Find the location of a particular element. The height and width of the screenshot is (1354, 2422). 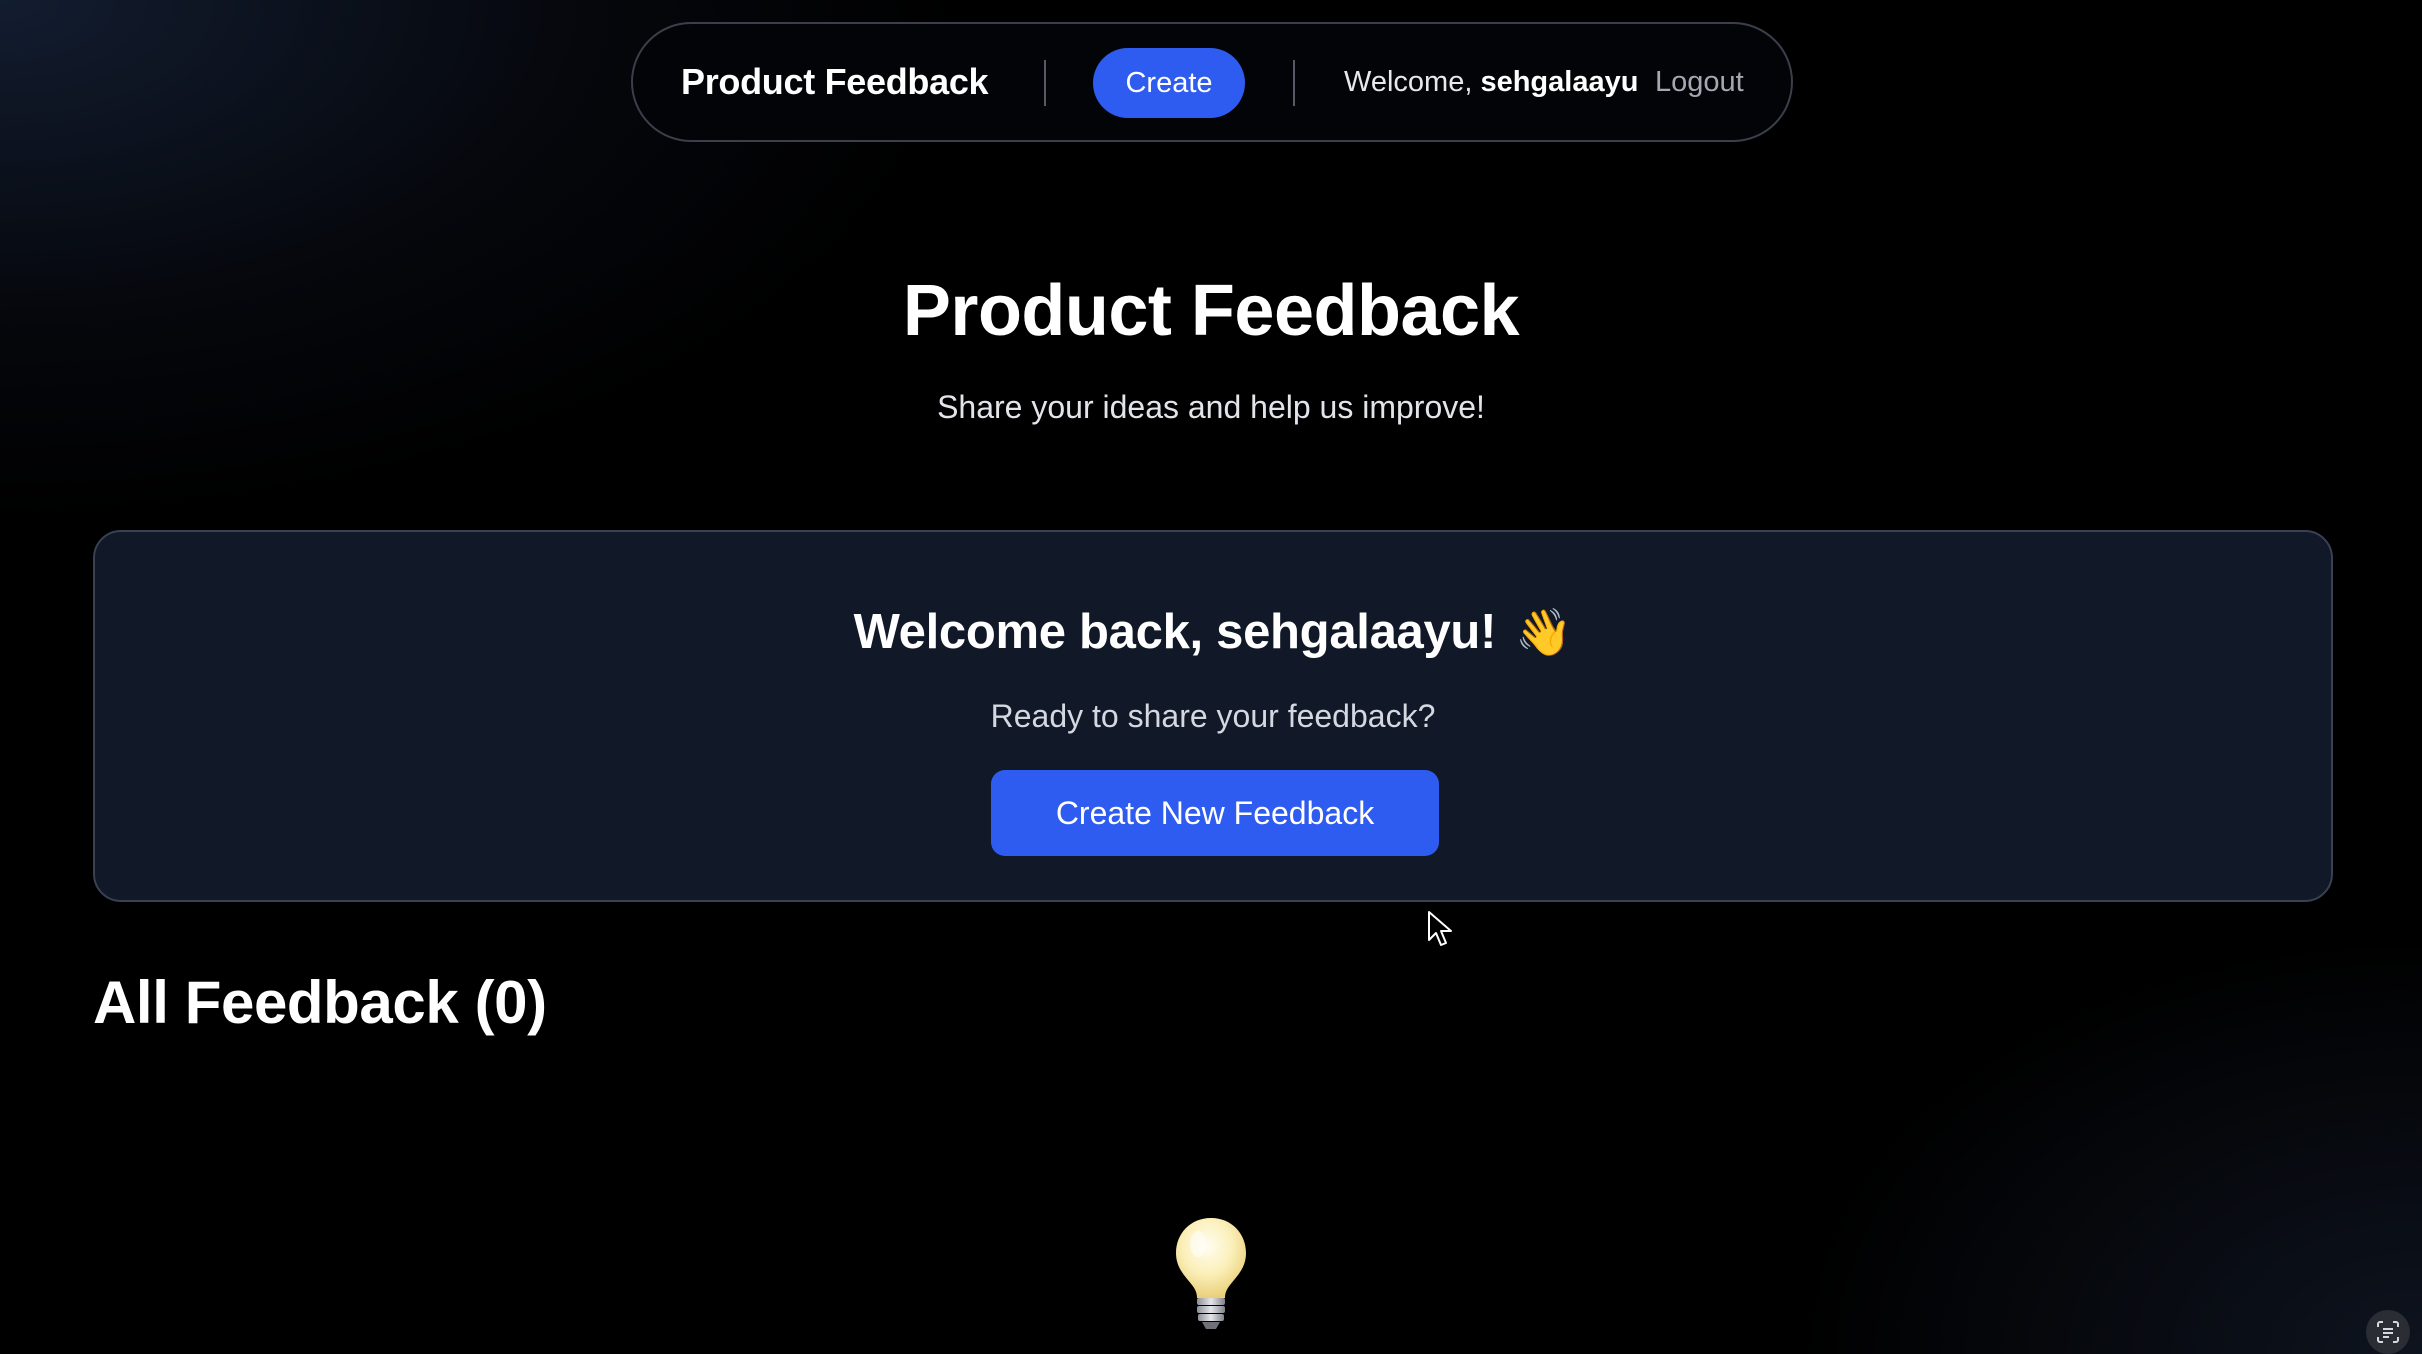

page-title: Product Feedback is located at coordinates (1211, 311).